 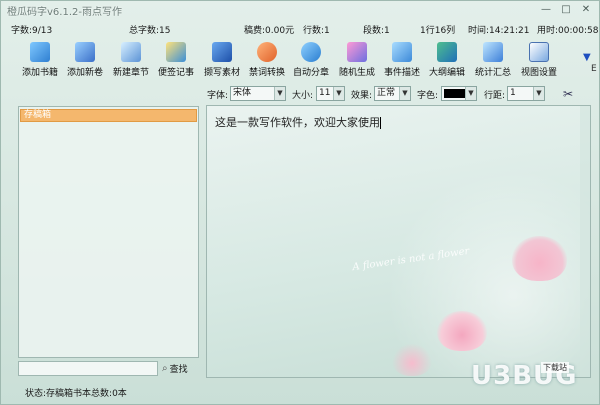 I want to click on format-bar: 字体: 宋体 ▼ 大小: 11 ▼ 效果: 正常 ▼ 字色: ▼ 行距: 1 ▼, so click(x=300, y=94).